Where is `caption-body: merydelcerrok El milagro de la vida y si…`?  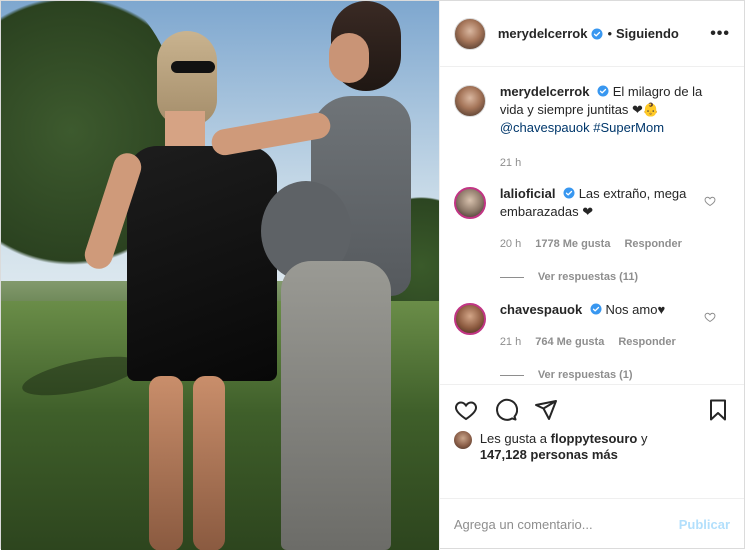
caption-body: merydelcerrok El milagro de la vida y si… is located at coordinates (602, 110).